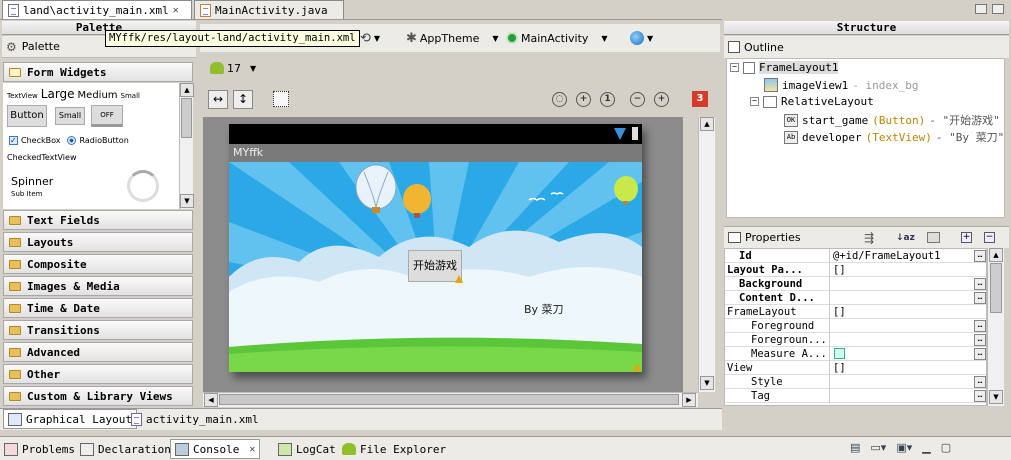 This screenshot has width=1011, height=460. What do you see at coordinates (946, 447) in the screenshot?
I see `maximize-icon: ▢` at bounding box center [946, 447].